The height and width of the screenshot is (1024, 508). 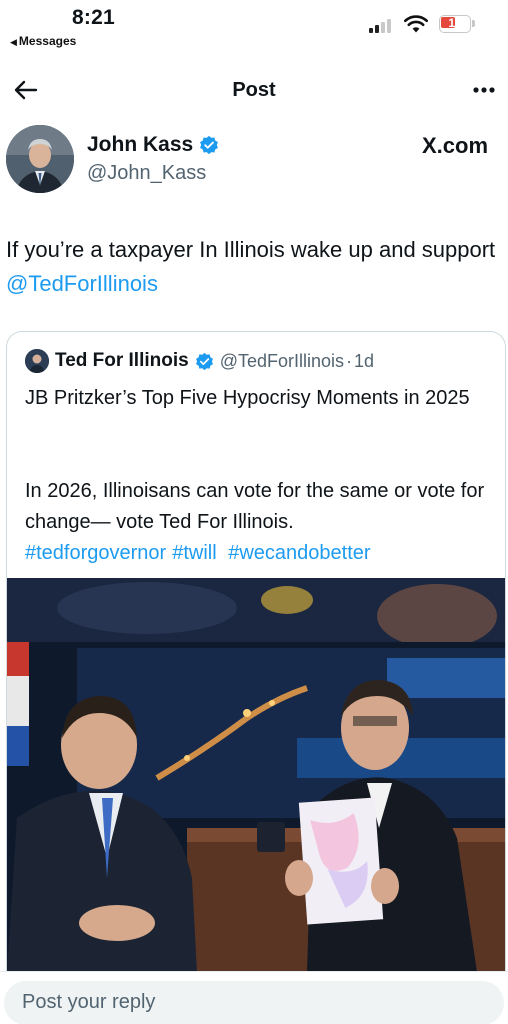 I want to click on quoted-post-hashtags: #tedforgovernor #twill #wecandobetter, so click(x=201, y=553).